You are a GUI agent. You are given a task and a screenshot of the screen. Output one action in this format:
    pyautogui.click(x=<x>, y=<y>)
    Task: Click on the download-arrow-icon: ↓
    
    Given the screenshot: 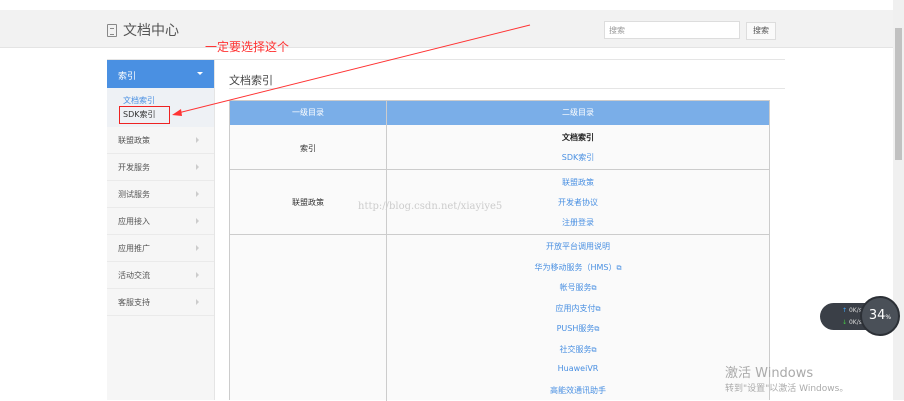 What is the action you would take?
    pyautogui.click(x=845, y=322)
    